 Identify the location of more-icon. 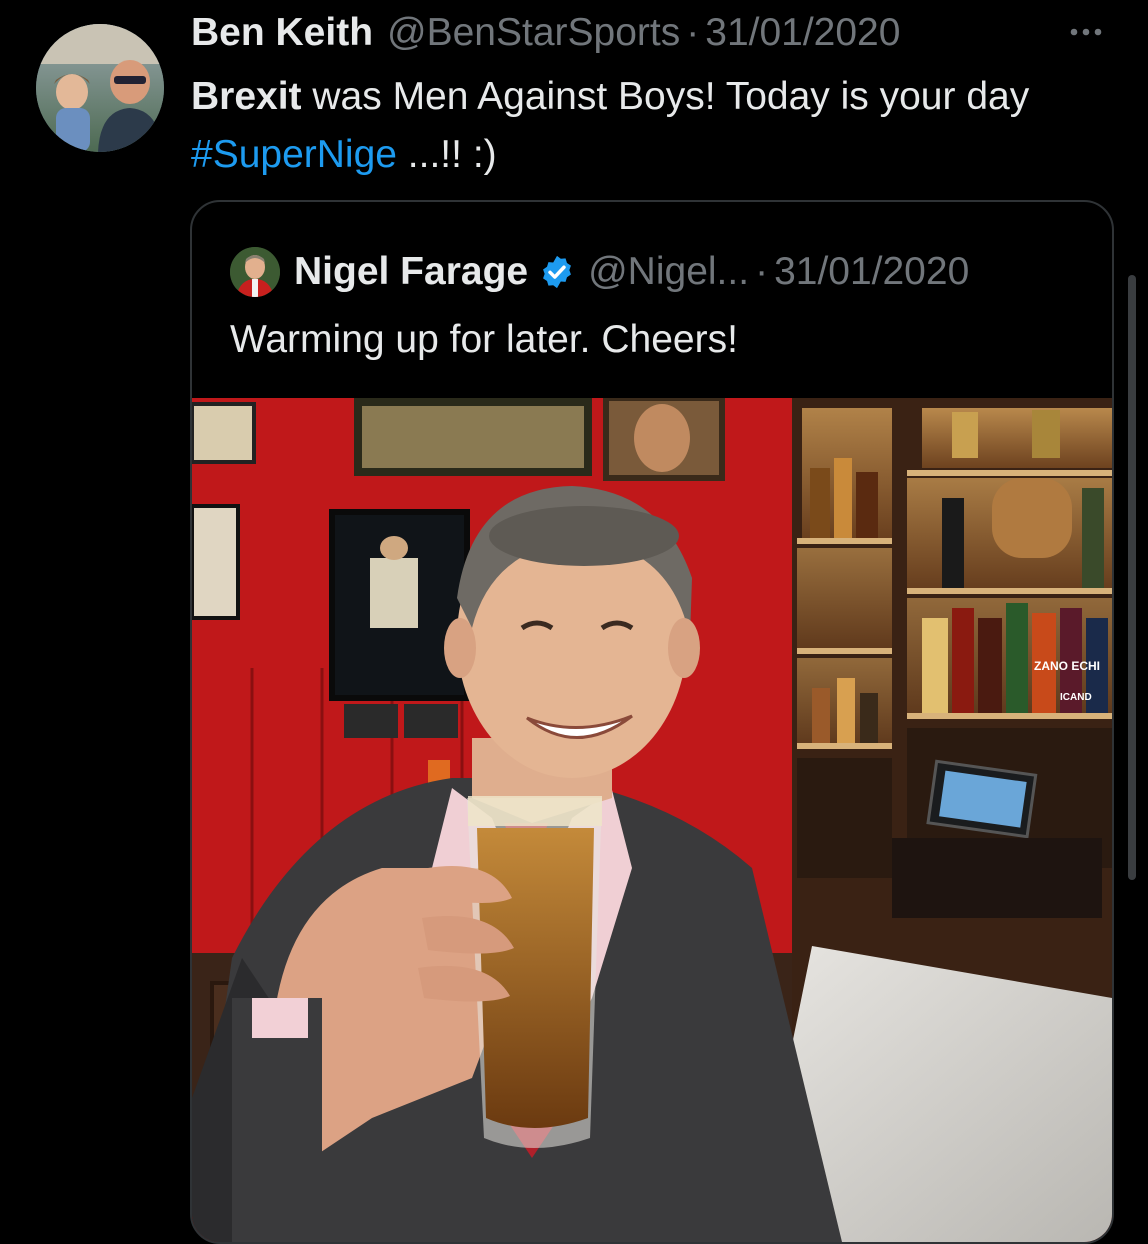
(1086, 32).